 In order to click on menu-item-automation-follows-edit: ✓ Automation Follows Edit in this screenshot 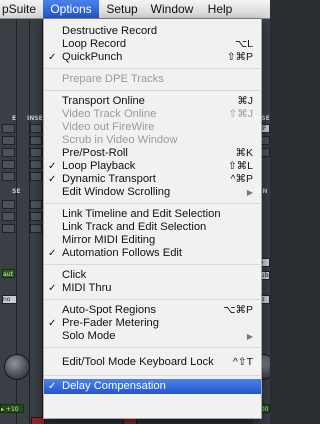, I will do `click(152, 253)`.